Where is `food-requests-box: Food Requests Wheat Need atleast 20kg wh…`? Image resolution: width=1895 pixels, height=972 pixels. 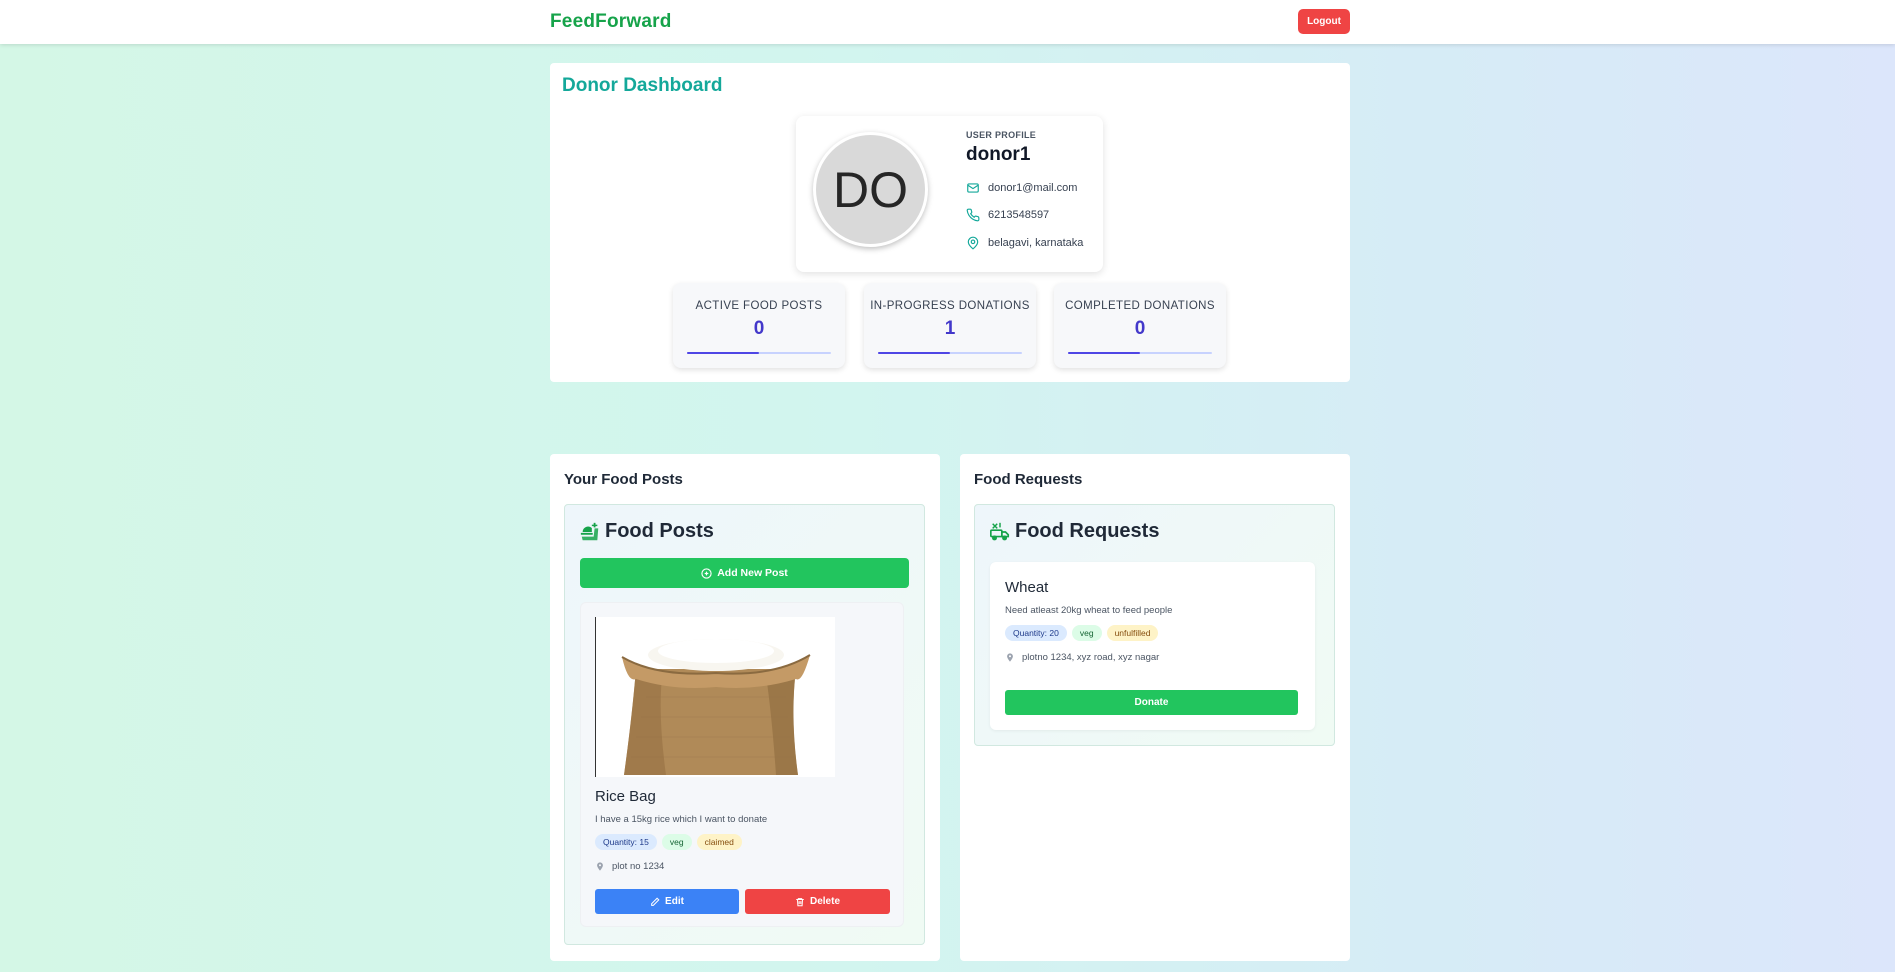
food-requests-box: Food Requests Wheat Need atleast 20kg wh… is located at coordinates (1154, 625).